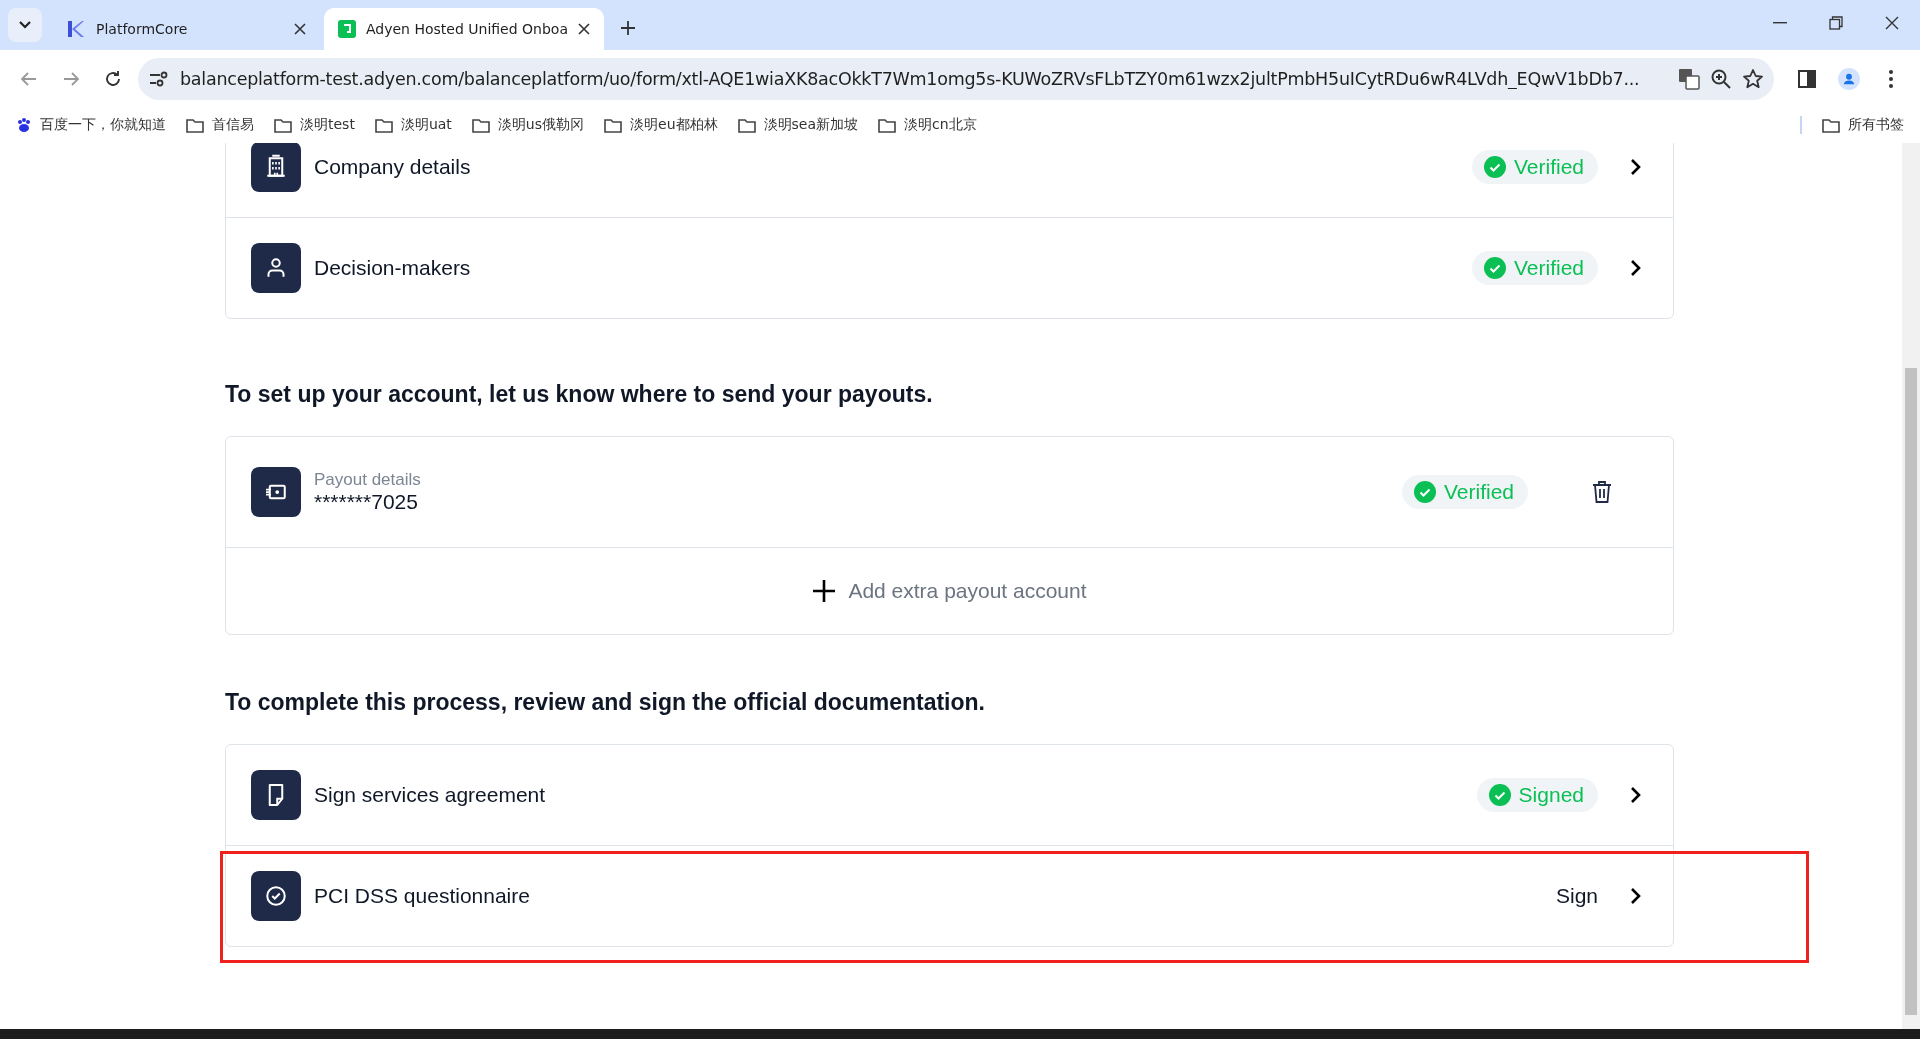 The image size is (1920, 1039). Describe the element at coordinates (527, 125) in the screenshot. I see `bookmark-item: 淡明us俄勒冈` at that location.